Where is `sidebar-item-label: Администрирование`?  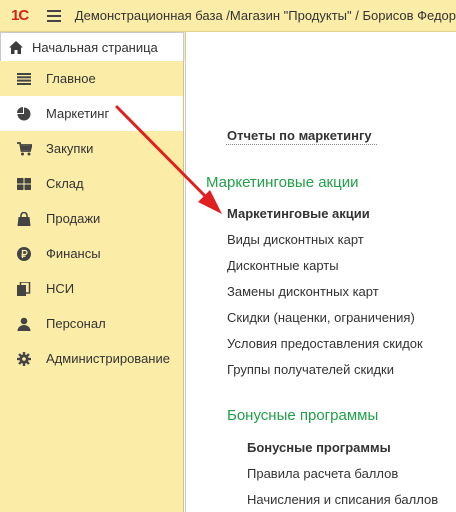 sidebar-item-label: Администрирование is located at coordinates (108, 358).